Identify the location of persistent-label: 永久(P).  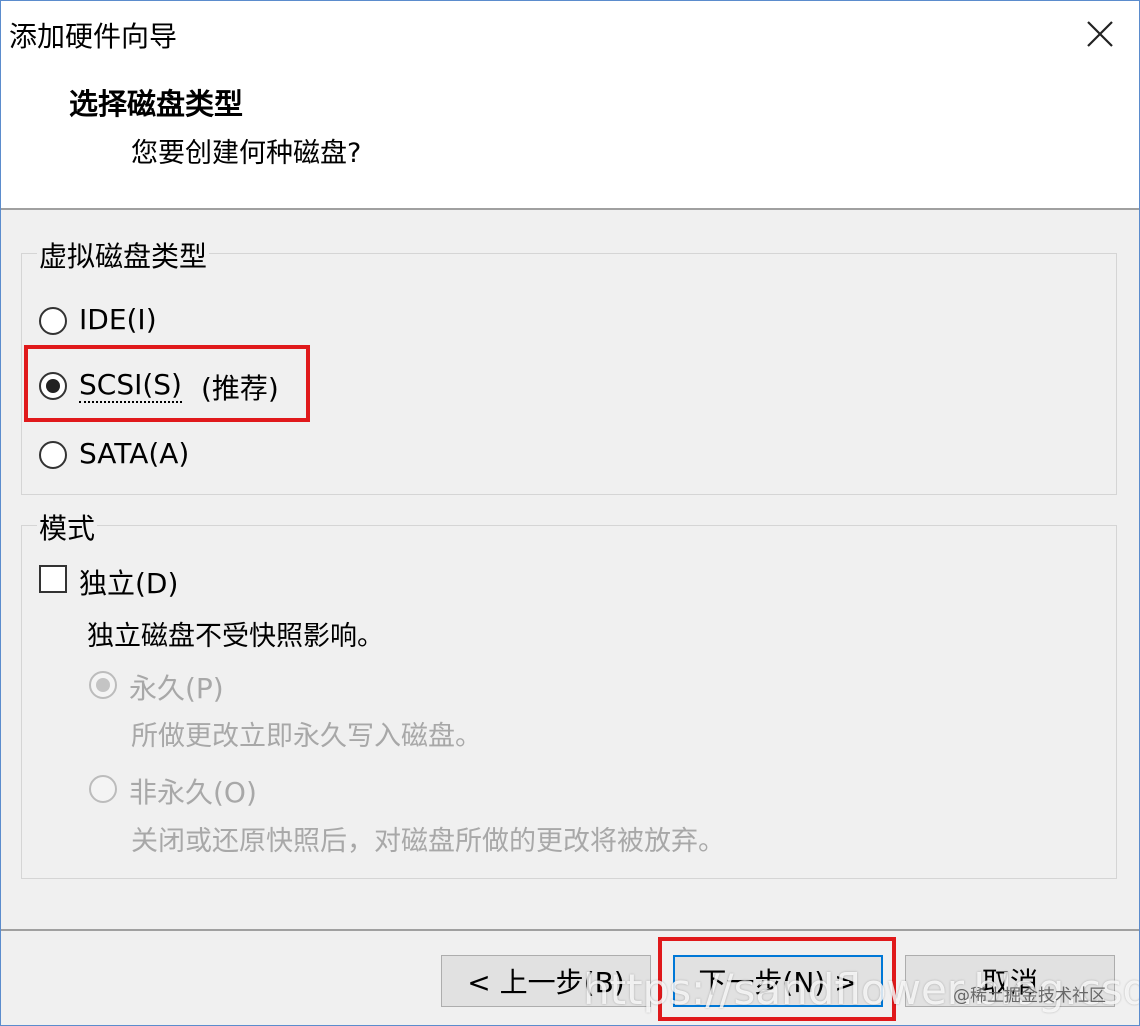
(176, 687).